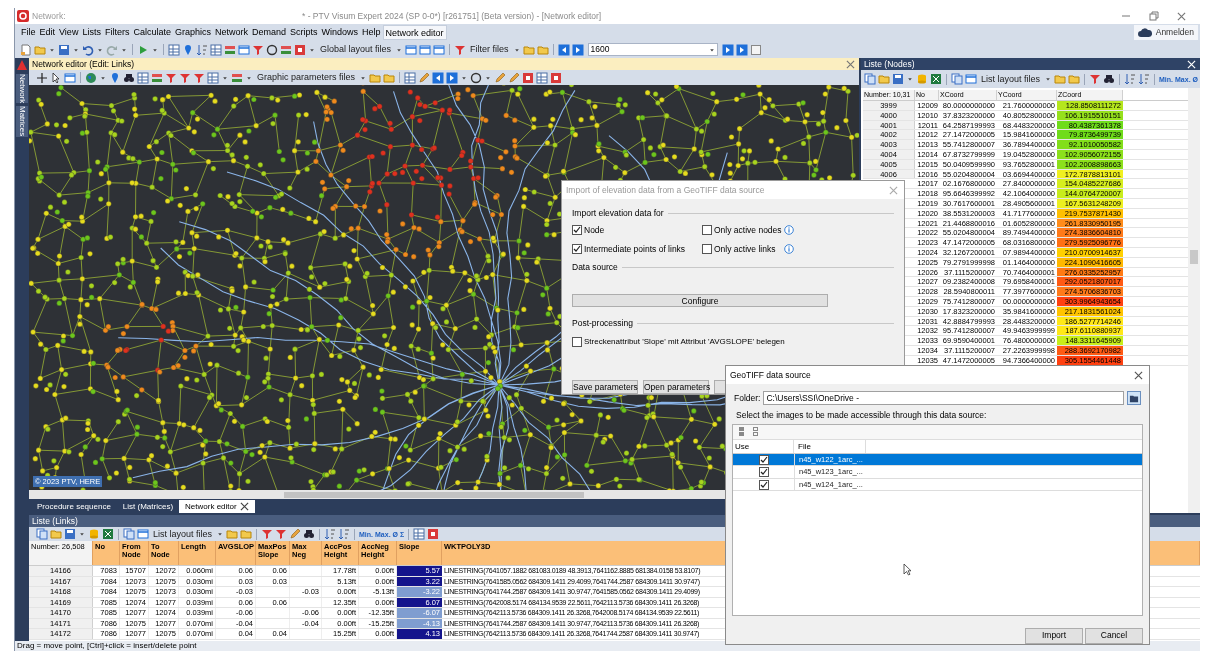 This screenshot has width=1208, height=651. I want to click on tab: Network editor, so click(217, 506).